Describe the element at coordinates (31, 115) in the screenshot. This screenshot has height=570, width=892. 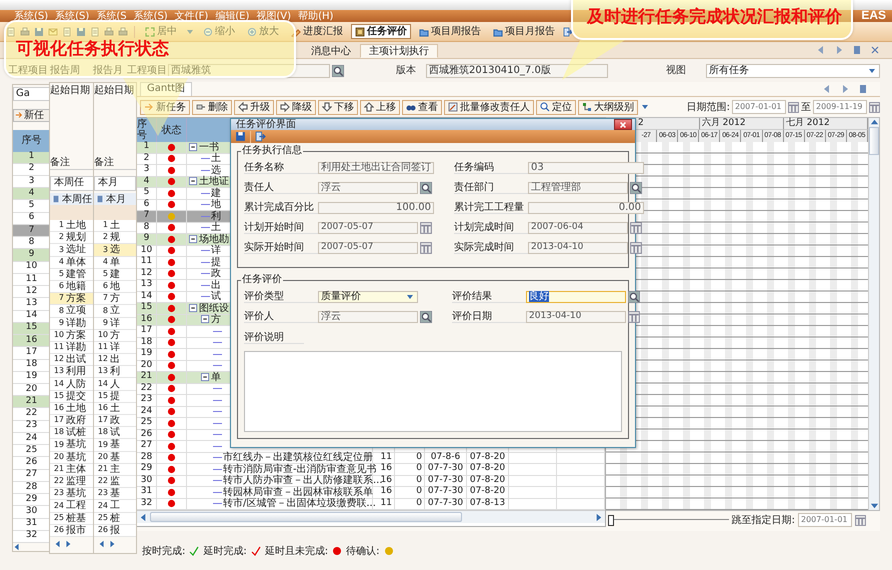
I see `new-button: 新任` at that location.